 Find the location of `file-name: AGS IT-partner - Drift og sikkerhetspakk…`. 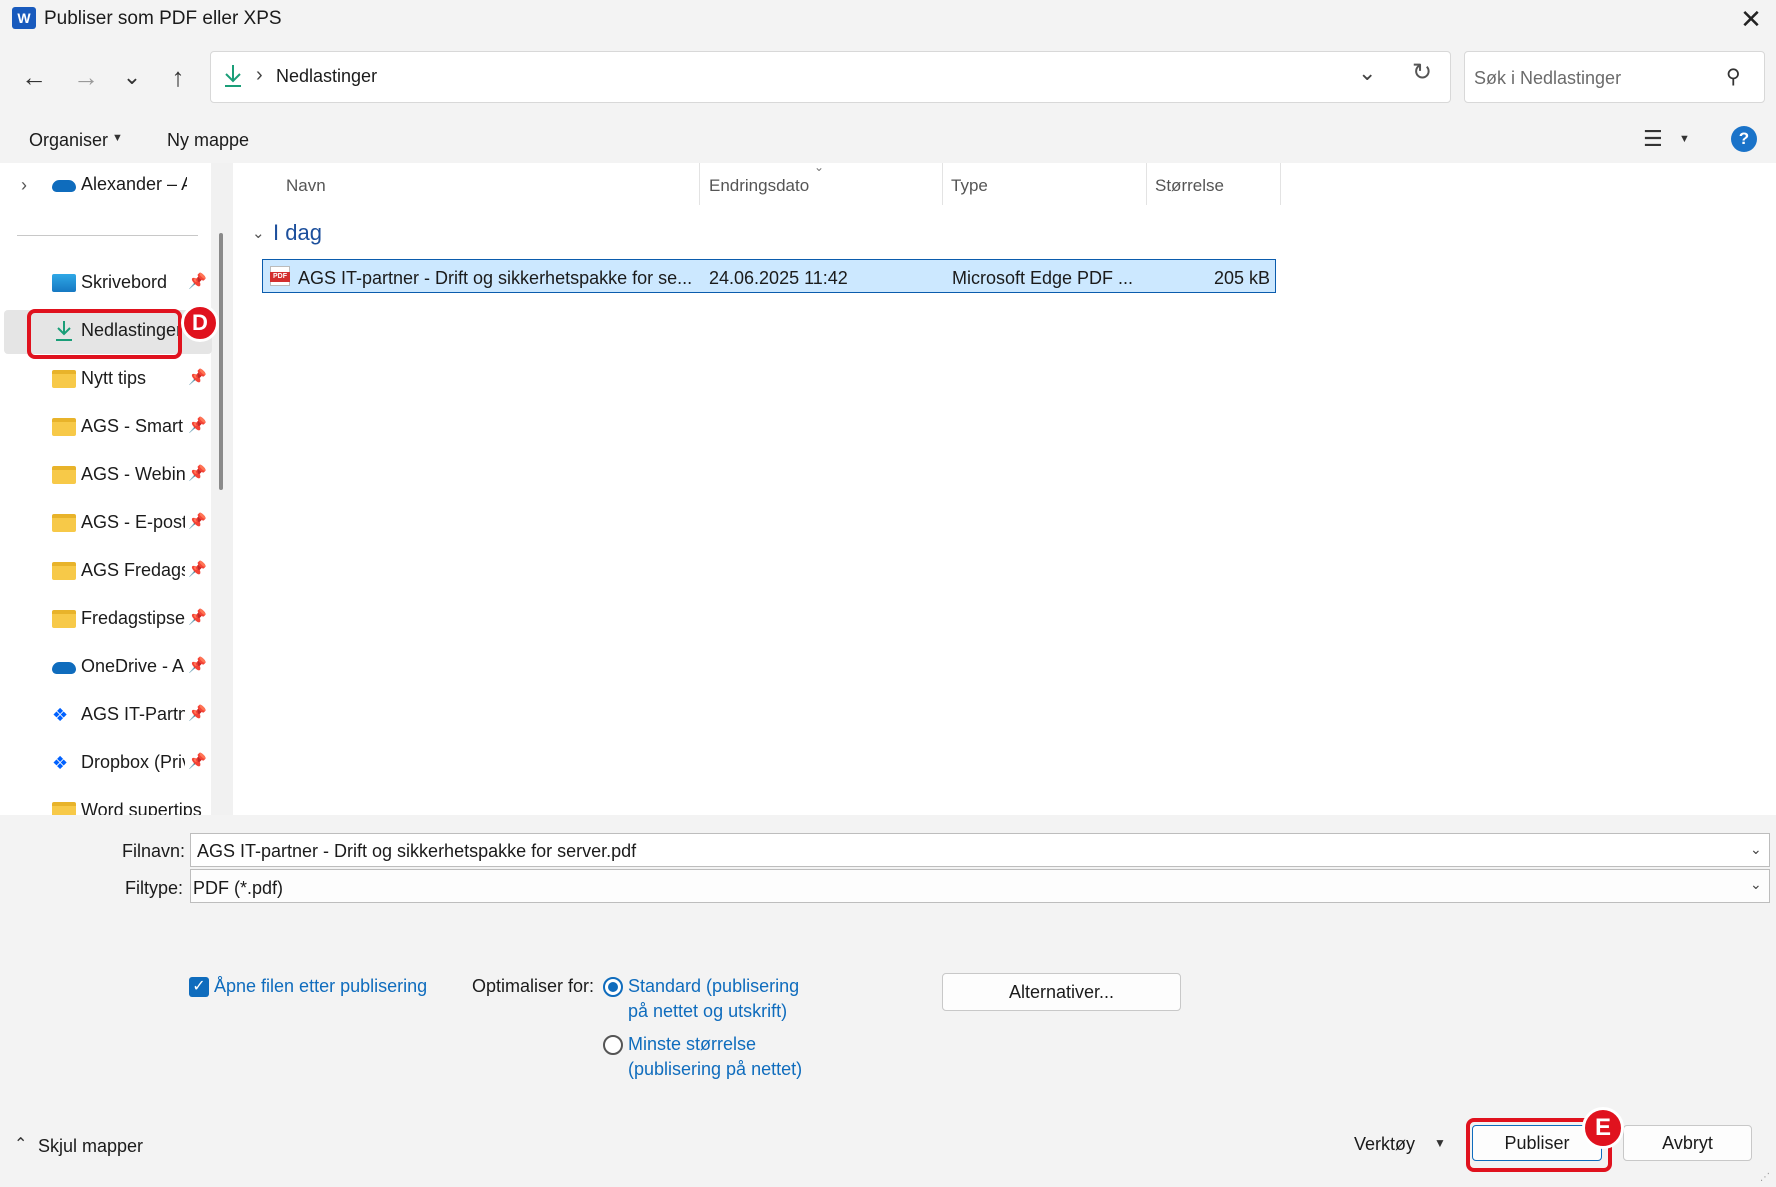

file-name: AGS IT-partner - Drift og sikkerhetspakk… is located at coordinates (495, 278).